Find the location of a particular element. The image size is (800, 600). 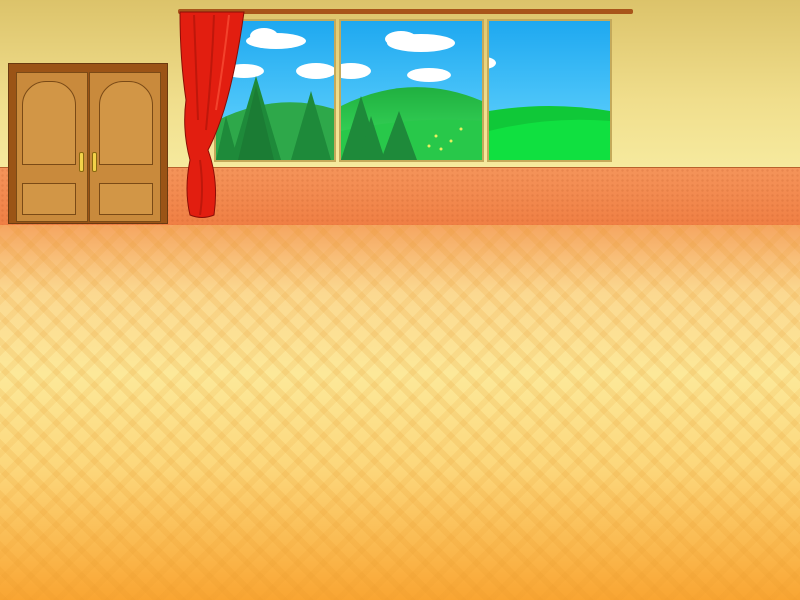

window-pane-right-view is located at coordinates (549, 90).